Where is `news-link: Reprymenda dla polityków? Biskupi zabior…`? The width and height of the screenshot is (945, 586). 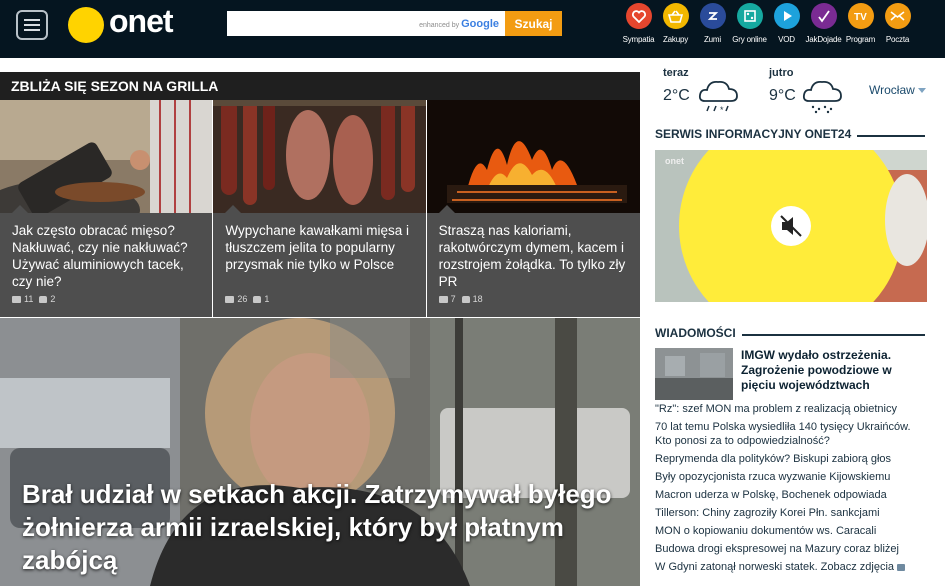 news-link: Reprymenda dla polityków? Biskupi zabior… is located at coordinates (792, 459).